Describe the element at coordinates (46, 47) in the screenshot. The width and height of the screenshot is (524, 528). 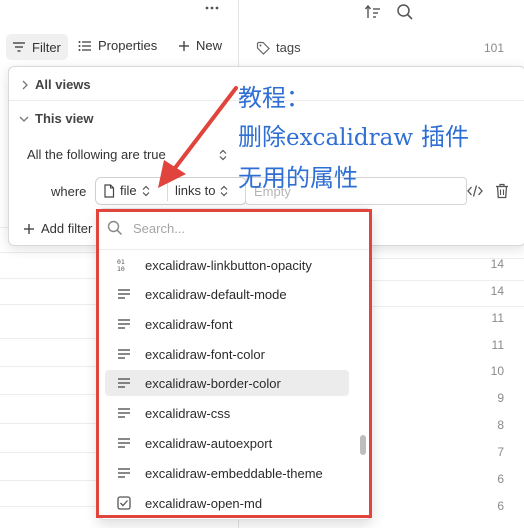
I see `filter-label: Filter` at that location.